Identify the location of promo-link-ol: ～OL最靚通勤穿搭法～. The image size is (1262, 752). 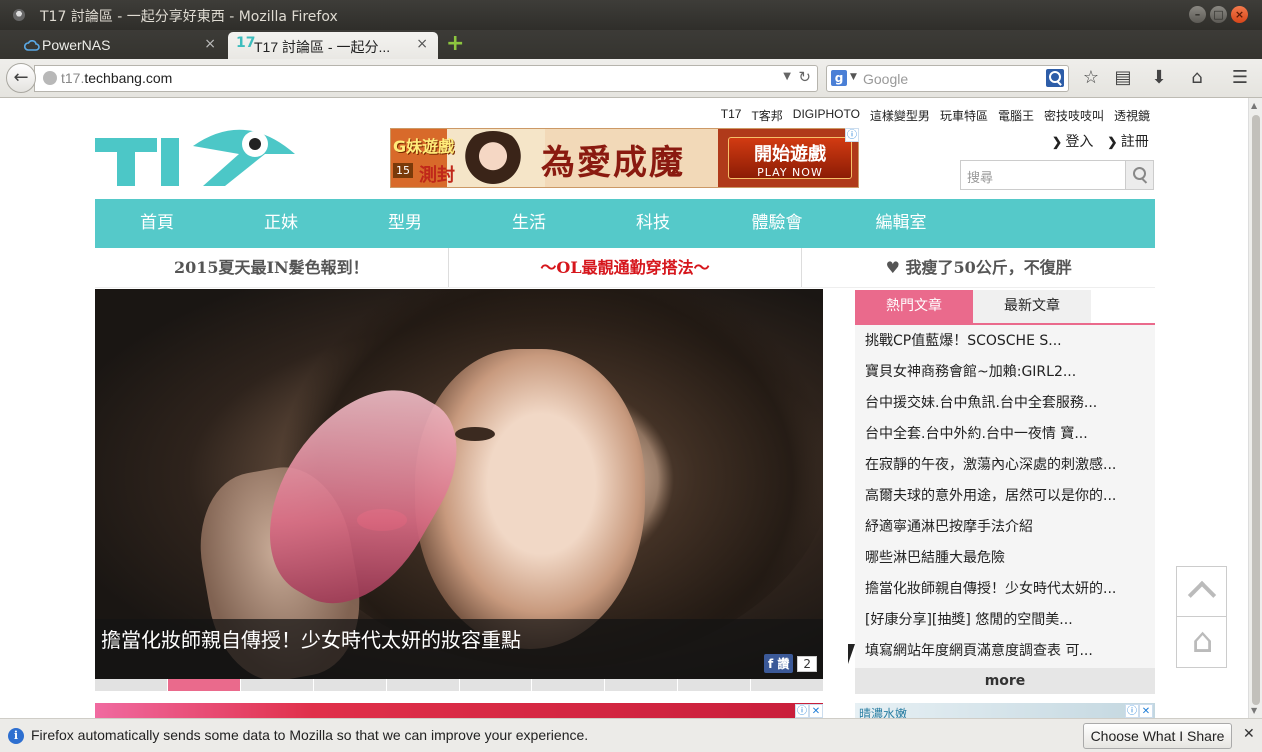
(624, 267).